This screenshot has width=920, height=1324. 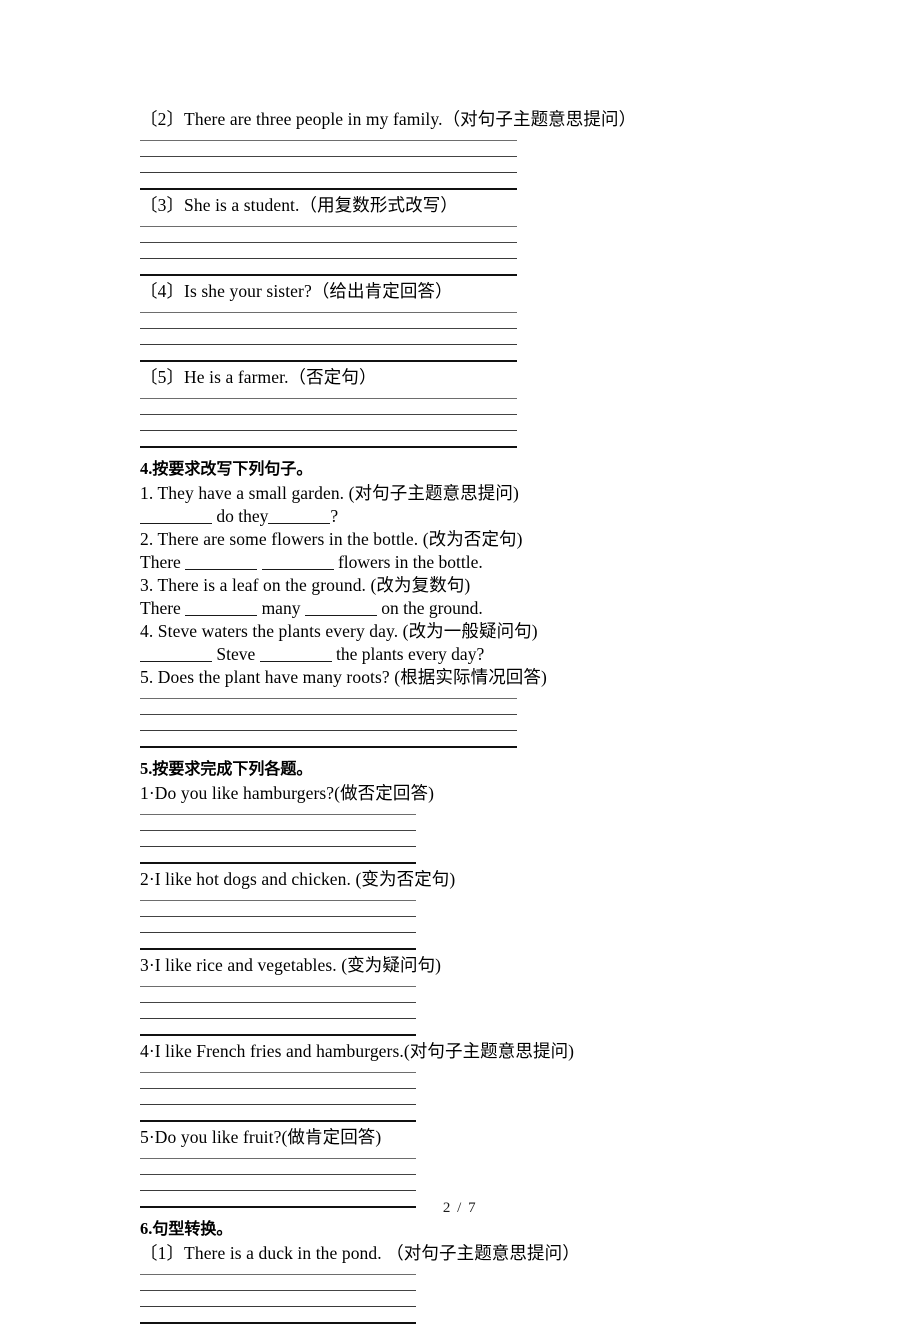 I want to click on page-footer: 2 / 7, so click(x=460, y=1208).